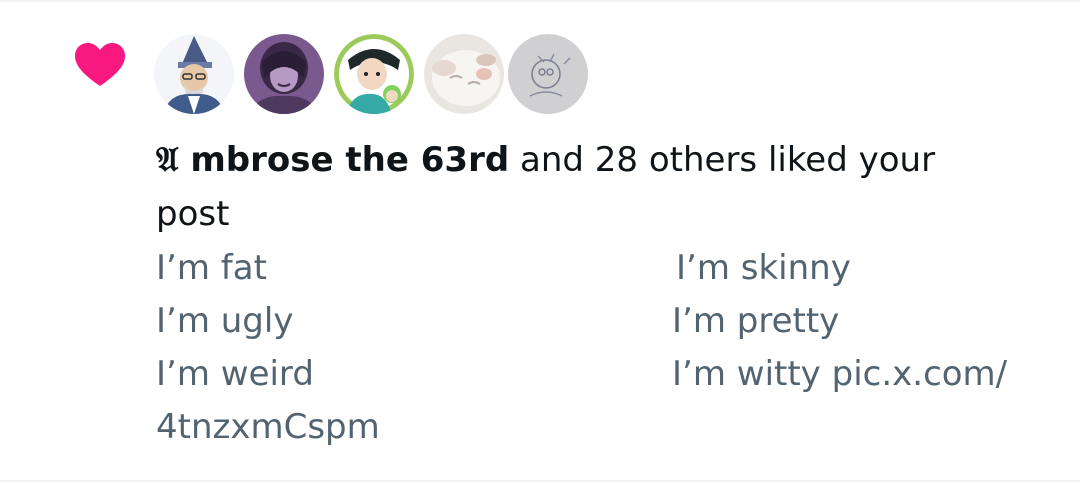 The width and height of the screenshot is (1080, 484). Describe the element at coordinates (235, 374) in the screenshot. I see `preview-line: I’m weird` at that location.